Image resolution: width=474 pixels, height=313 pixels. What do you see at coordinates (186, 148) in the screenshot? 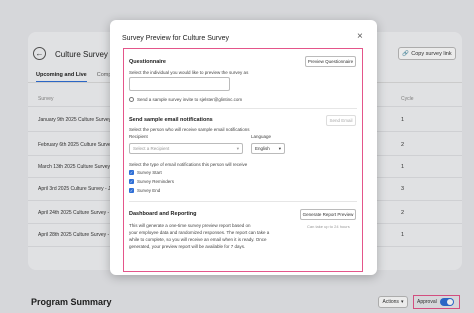
I see `recipient-select: Select a Recipient ▾` at bounding box center [186, 148].